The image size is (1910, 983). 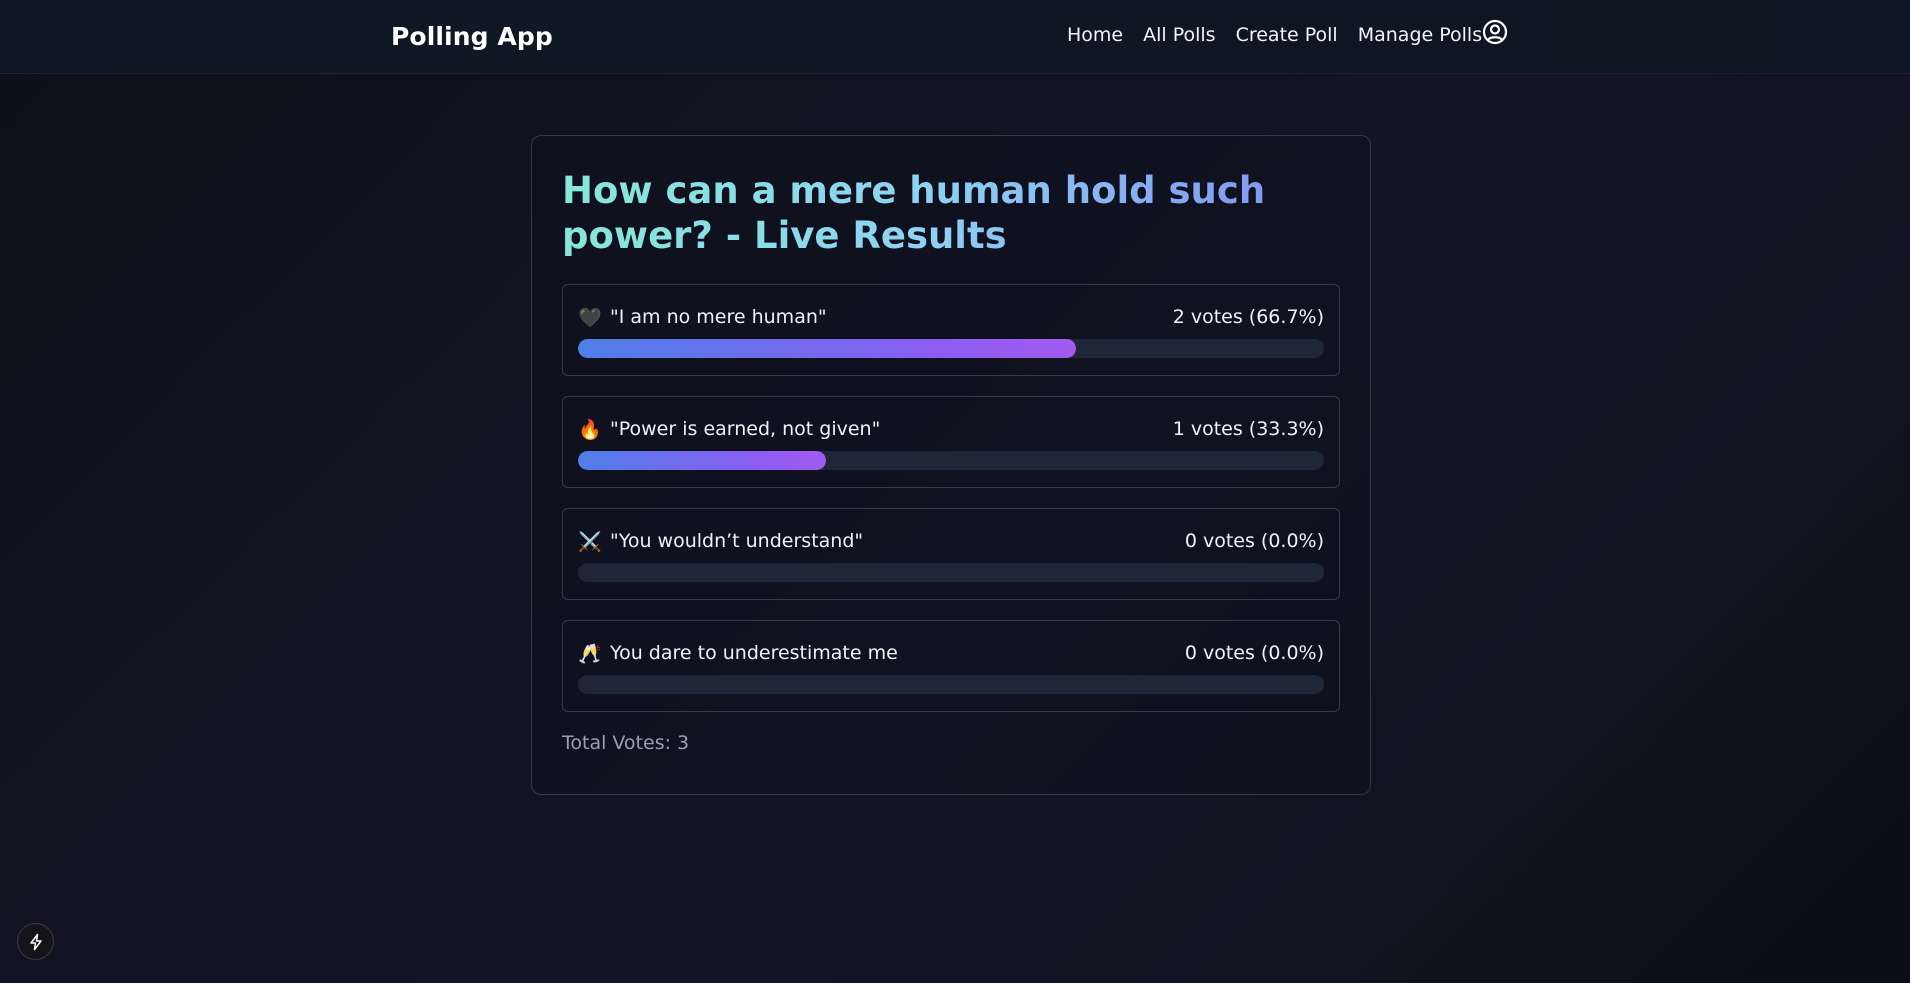 I want to click on main-nav: Home All Polls Create Poll Manage Polls, so click(x=1274, y=35).